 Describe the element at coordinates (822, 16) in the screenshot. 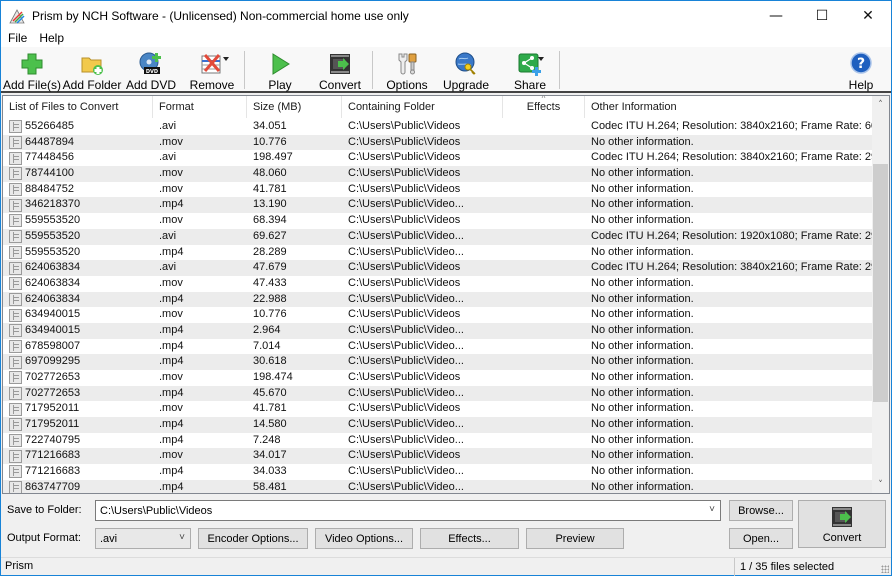

I see `maximize-button: ☐` at that location.